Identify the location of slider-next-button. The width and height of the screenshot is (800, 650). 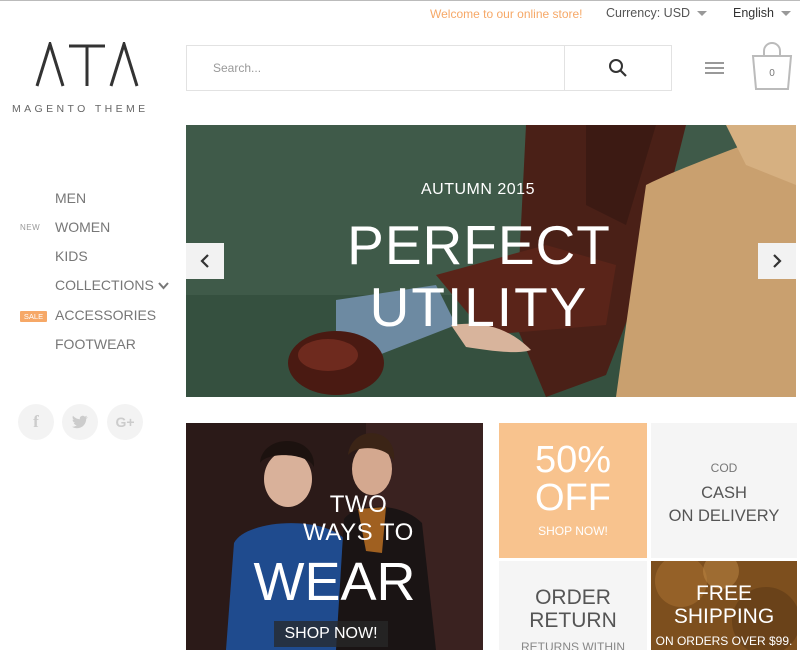
(777, 261).